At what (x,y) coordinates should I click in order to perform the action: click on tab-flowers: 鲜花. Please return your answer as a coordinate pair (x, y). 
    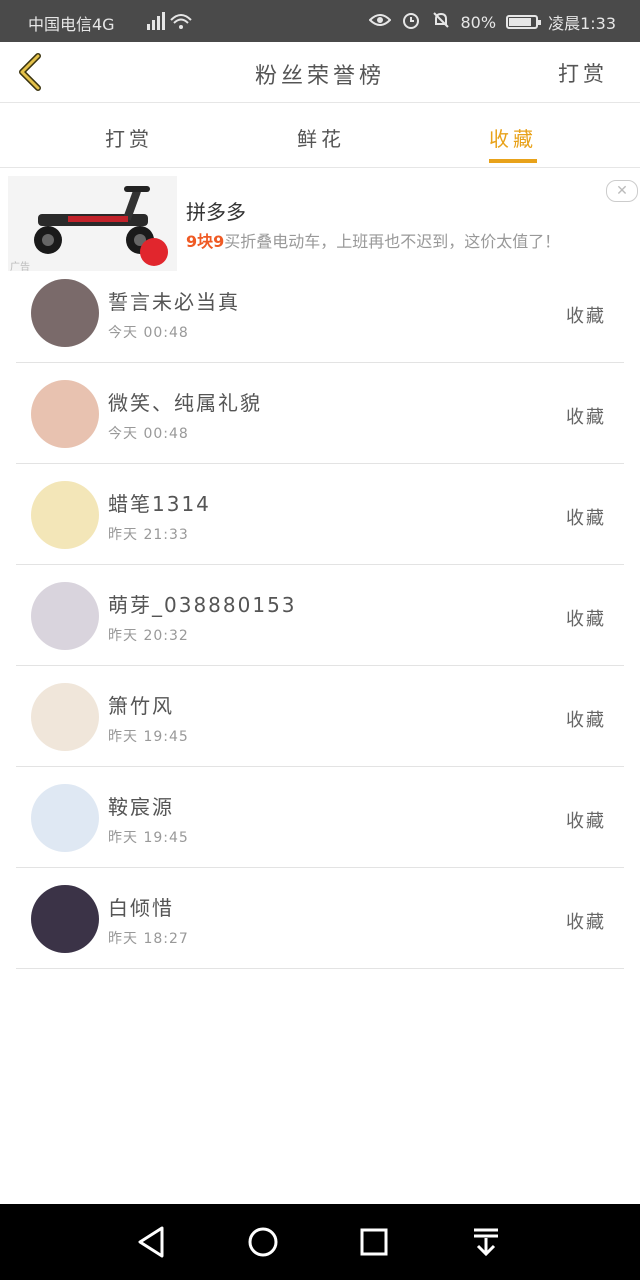
    Looking at the image, I should click on (321, 137).